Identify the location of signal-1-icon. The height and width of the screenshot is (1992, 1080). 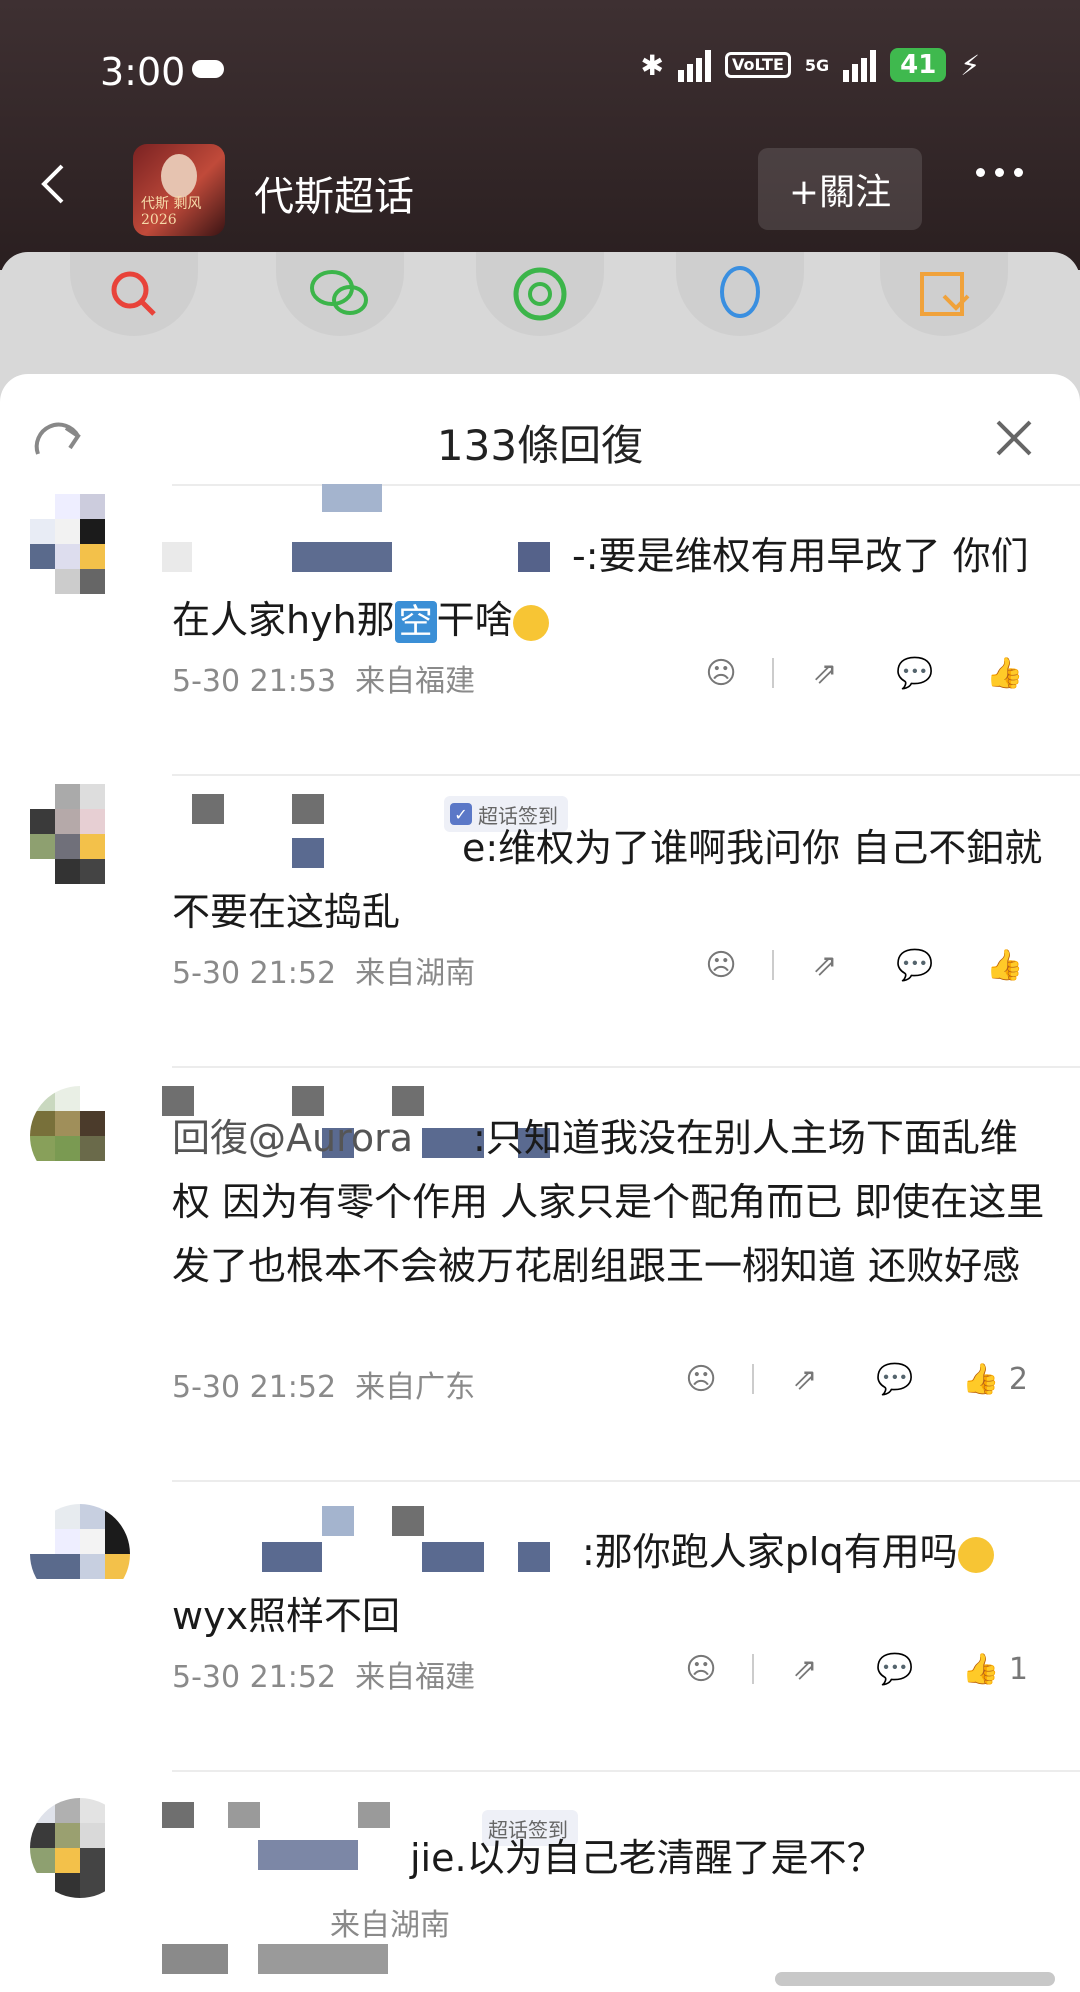
(694, 65).